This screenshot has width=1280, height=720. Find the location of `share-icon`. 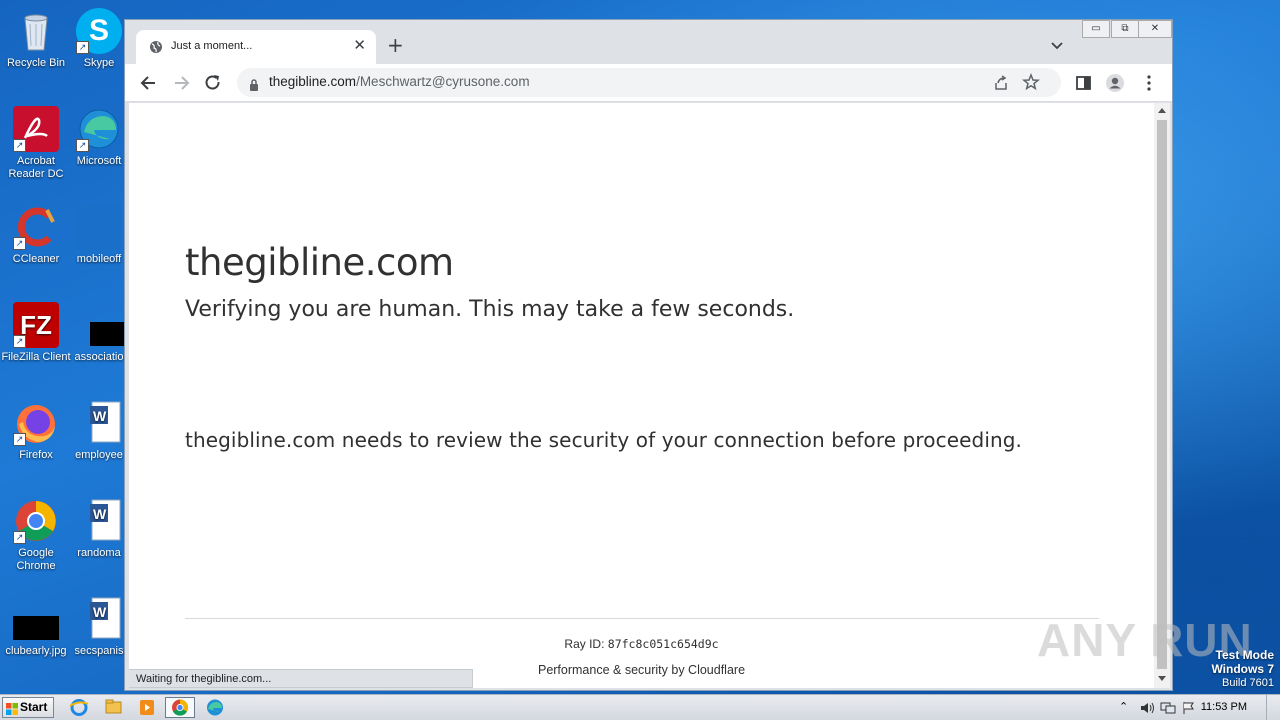

share-icon is located at coordinates (1001, 83).